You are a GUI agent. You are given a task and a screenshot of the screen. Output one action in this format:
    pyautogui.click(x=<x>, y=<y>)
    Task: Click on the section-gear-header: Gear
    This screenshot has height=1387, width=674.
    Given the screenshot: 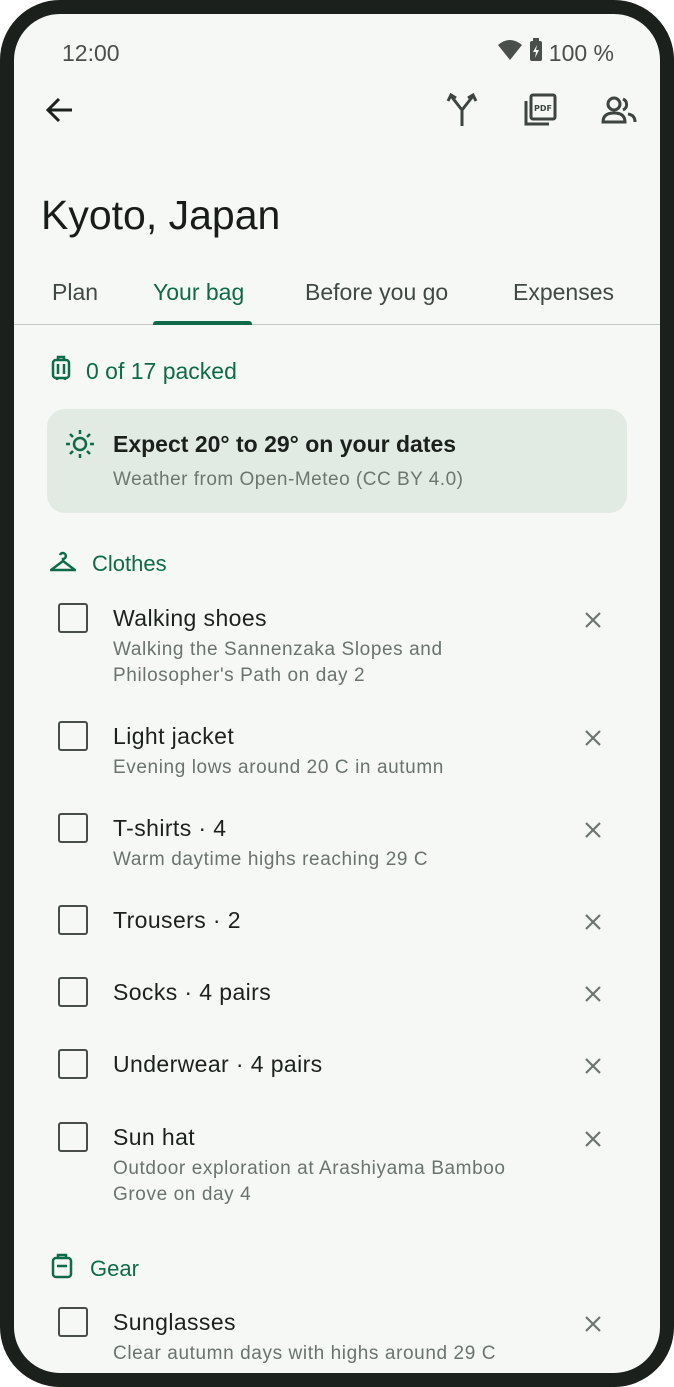 What is the action you would take?
    pyautogui.click(x=94, y=1269)
    